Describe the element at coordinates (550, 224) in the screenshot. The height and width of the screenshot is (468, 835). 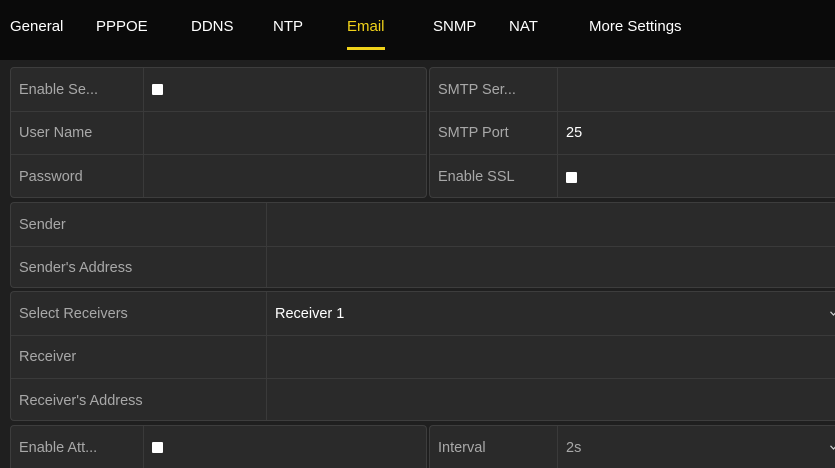
I see `sender-field` at that location.